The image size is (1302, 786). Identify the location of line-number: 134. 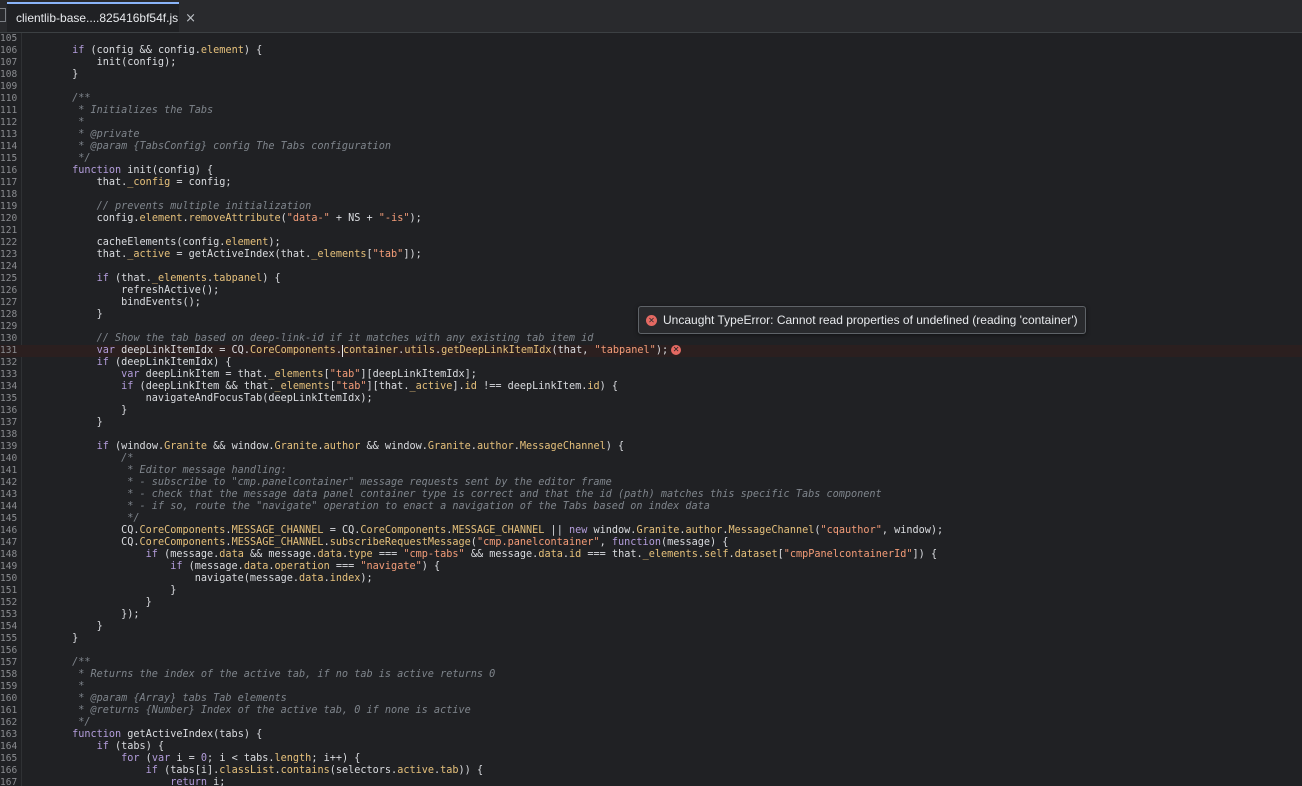
(9, 387).